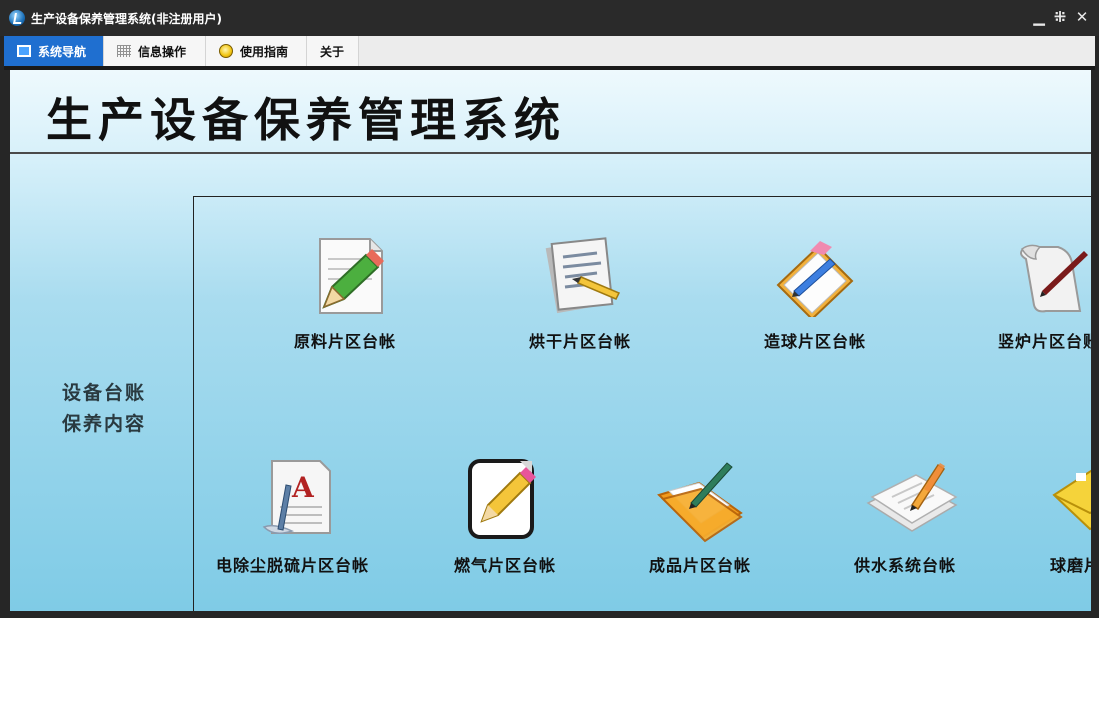  What do you see at coordinates (1071, 500) in the screenshot?
I see `yellow-folder-icon` at bounding box center [1071, 500].